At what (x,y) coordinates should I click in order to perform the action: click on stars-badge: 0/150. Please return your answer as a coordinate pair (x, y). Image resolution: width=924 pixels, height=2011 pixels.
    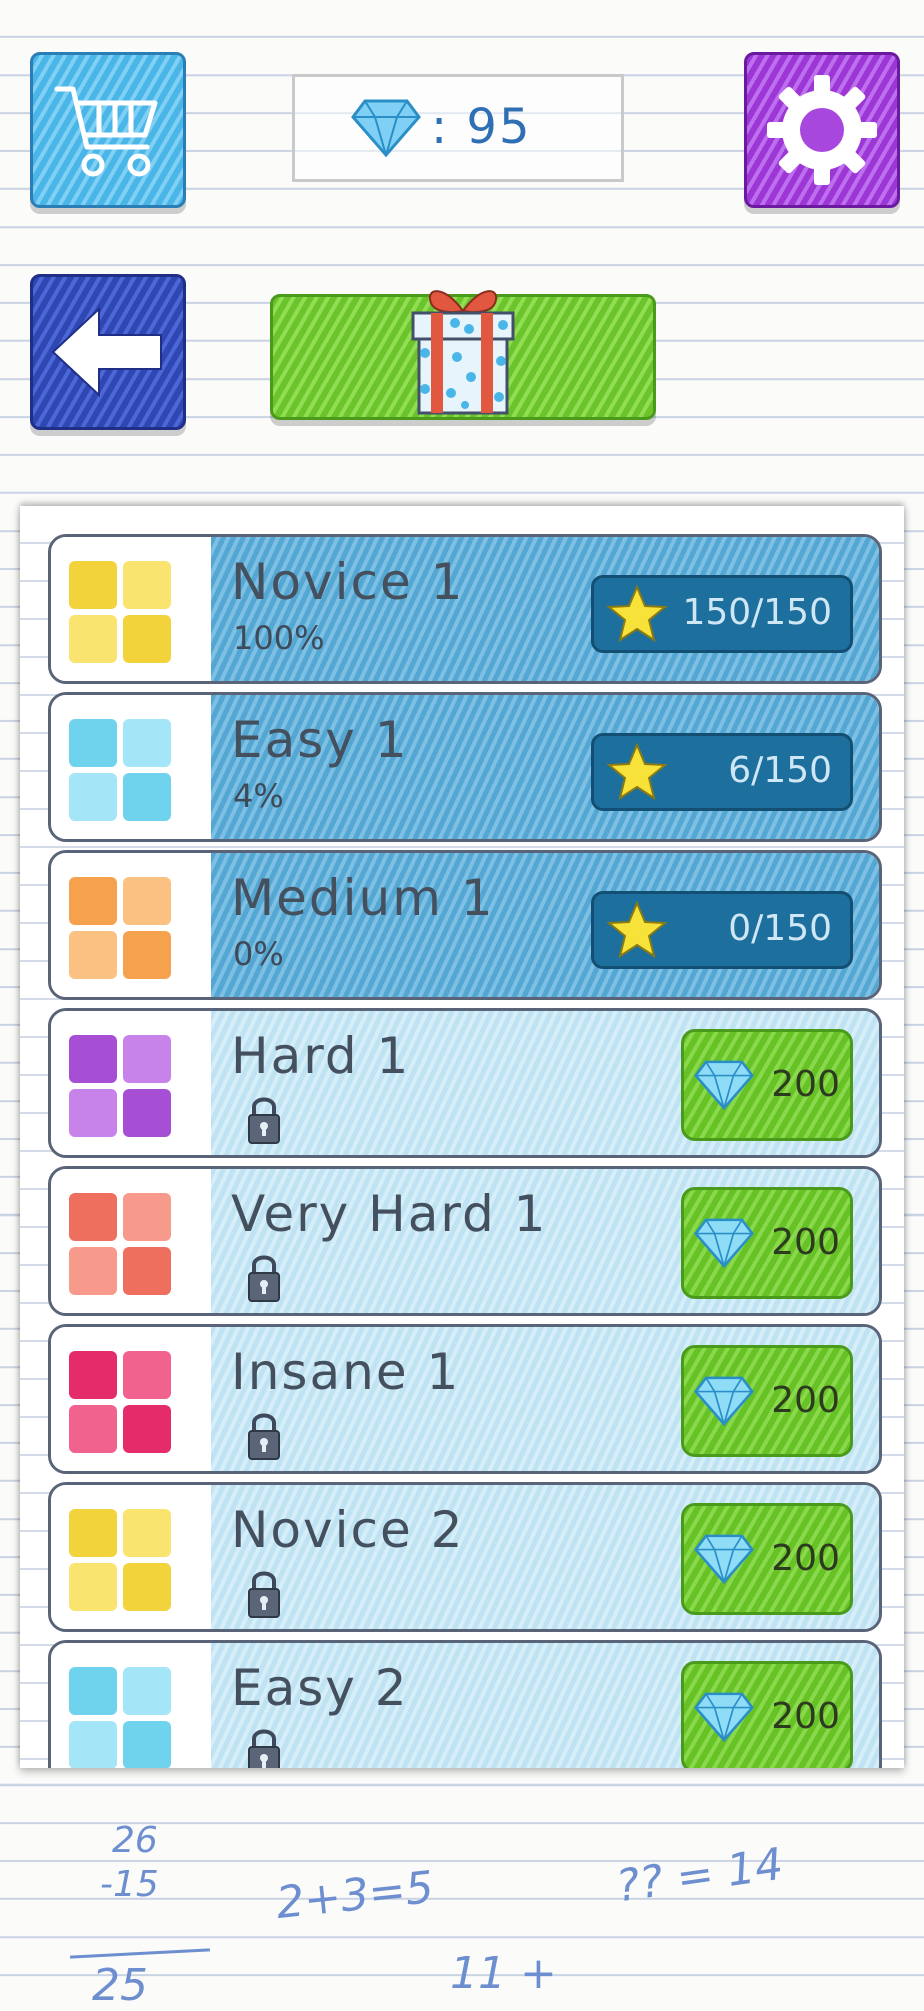
    Looking at the image, I should click on (722, 930).